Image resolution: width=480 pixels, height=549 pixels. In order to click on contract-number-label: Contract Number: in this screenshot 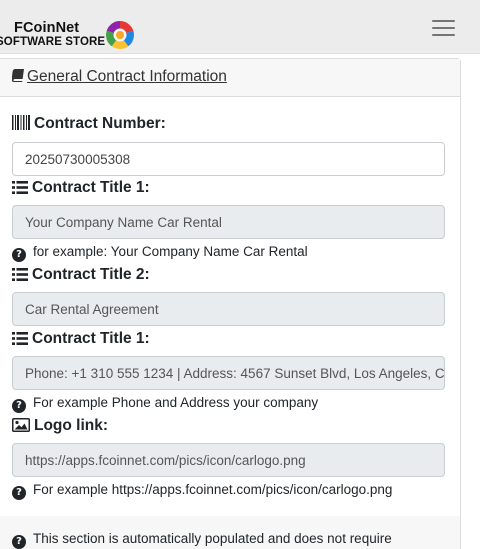, I will do `click(89, 124)`.